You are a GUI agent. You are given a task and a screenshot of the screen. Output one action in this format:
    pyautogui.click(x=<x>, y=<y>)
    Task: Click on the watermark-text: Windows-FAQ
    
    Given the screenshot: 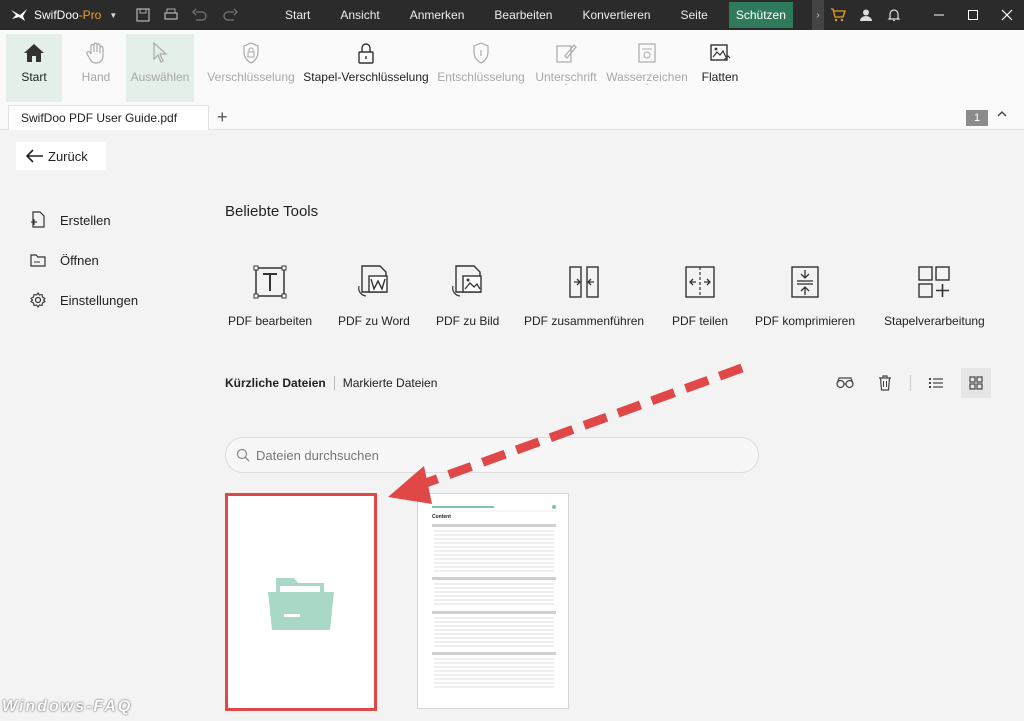 What is the action you would take?
    pyautogui.click(x=67, y=706)
    